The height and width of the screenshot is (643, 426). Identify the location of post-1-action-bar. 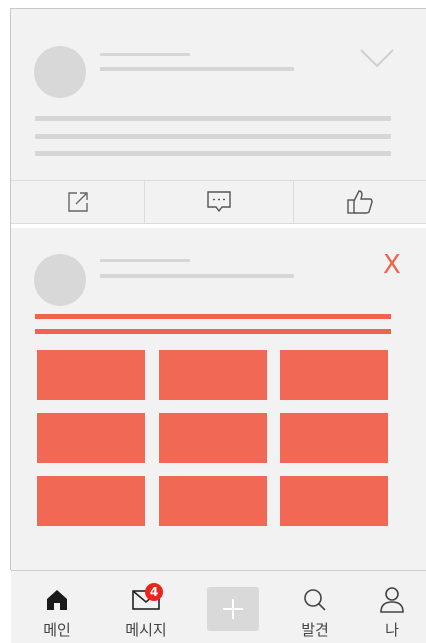
(218, 202).